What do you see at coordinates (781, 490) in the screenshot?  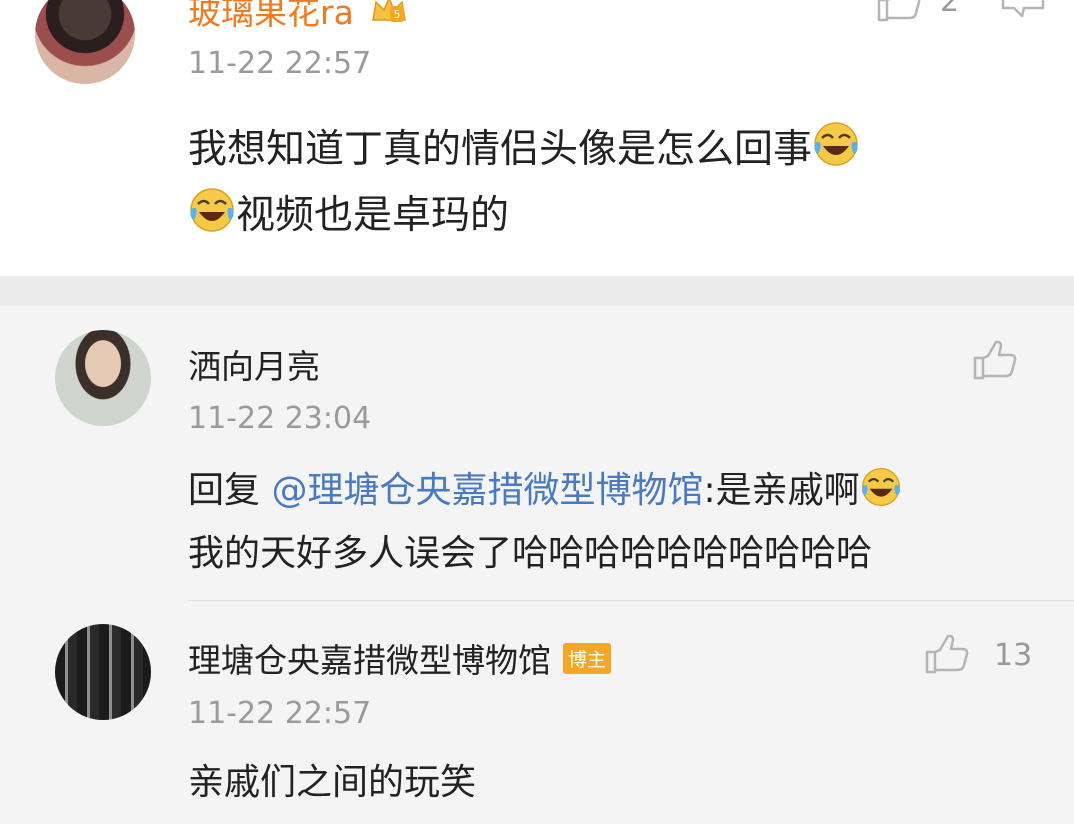 I see `reply-text: :是亲戚啊` at bounding box center [781, 490].